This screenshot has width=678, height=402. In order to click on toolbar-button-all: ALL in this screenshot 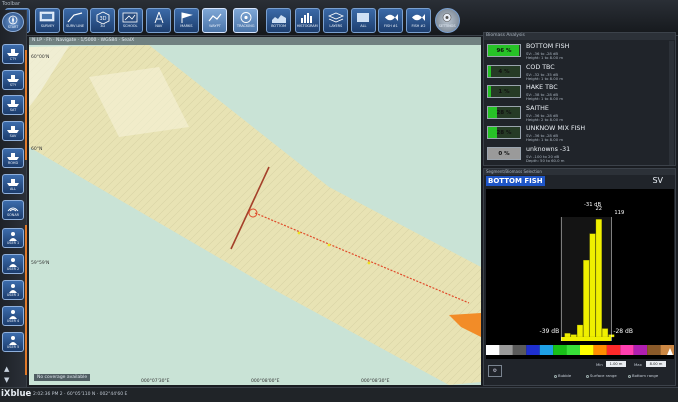, I will do `click(363, 20)`.